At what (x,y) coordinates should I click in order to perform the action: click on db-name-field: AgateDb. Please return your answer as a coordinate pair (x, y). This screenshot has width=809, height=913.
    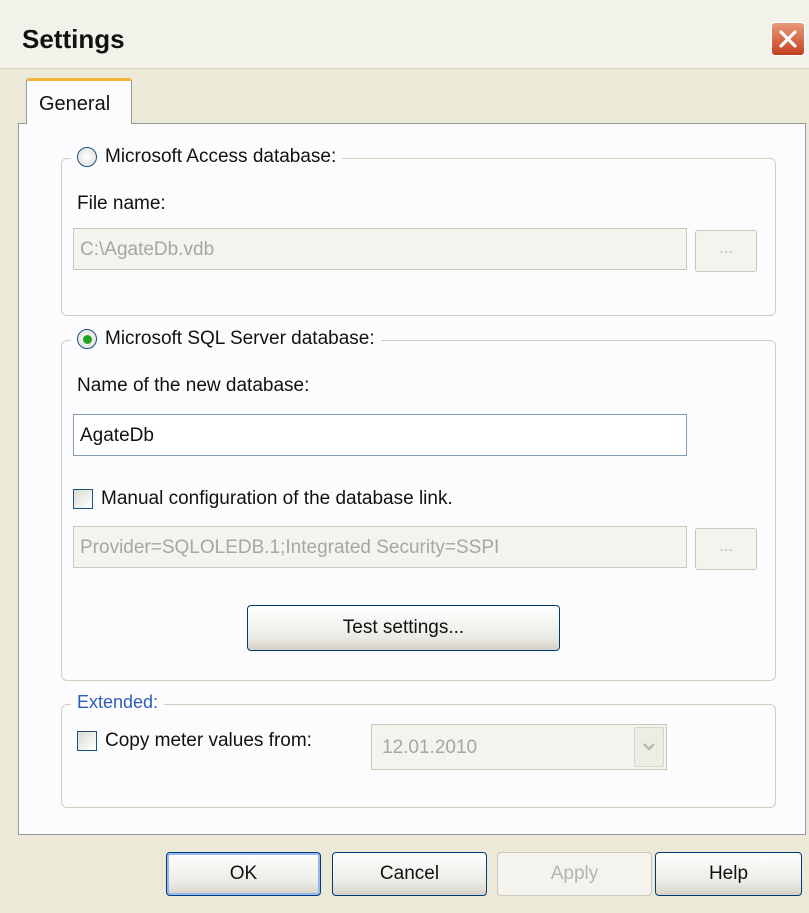
    Looking at the image, I should click on (380, 435).